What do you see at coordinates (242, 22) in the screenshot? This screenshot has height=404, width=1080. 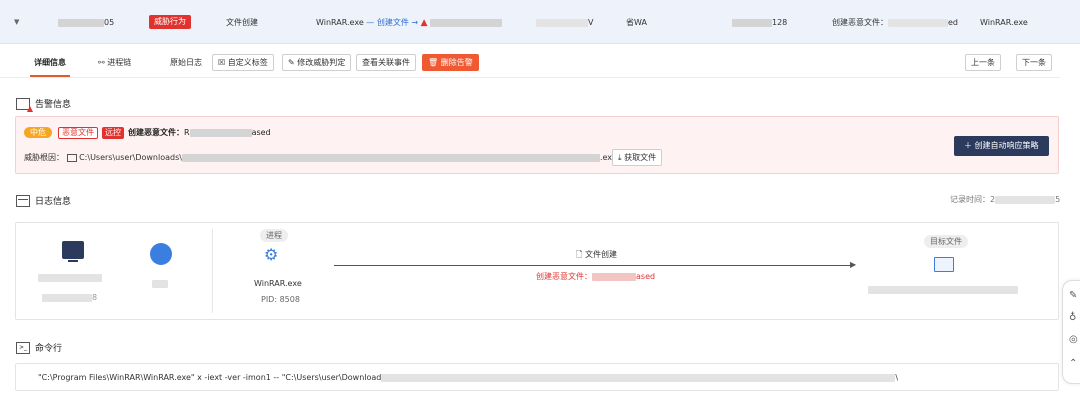 I see `event-type: 文件创建` at bounding box center [242, 22].